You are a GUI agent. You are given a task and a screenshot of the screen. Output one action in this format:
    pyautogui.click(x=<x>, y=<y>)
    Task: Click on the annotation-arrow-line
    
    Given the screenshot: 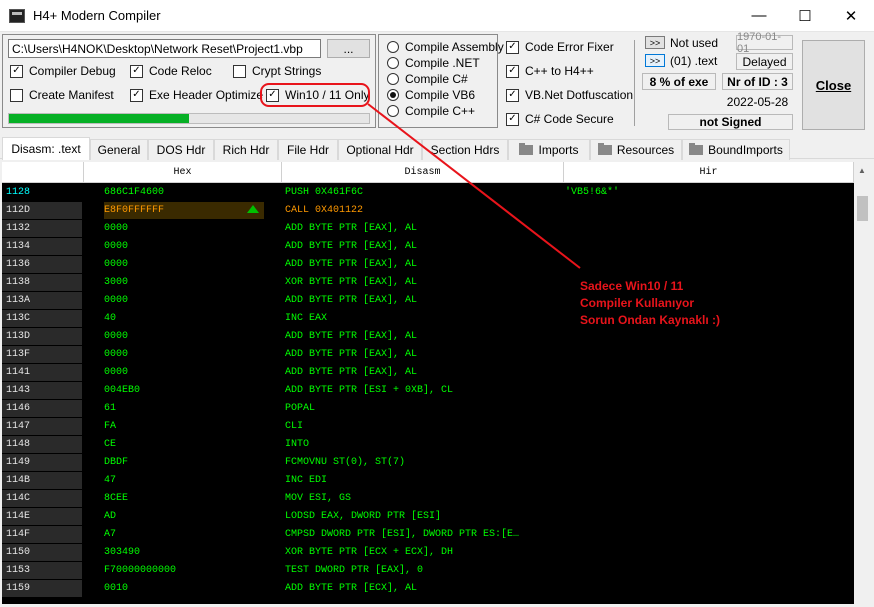 What is the action you would take?
    pyautogui.click(x=474, y=186)
    